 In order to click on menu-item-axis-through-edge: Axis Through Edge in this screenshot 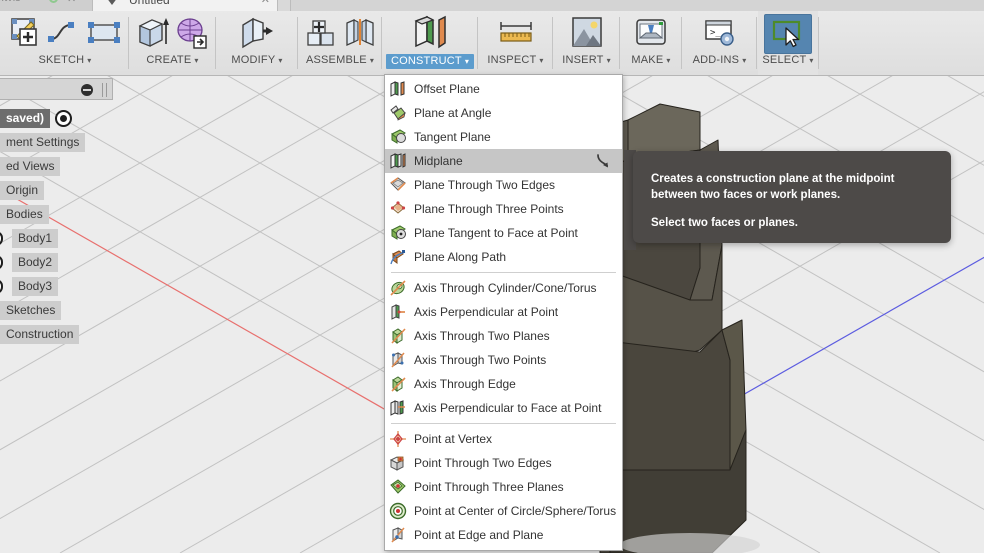, I will do `click(503, 384)`.